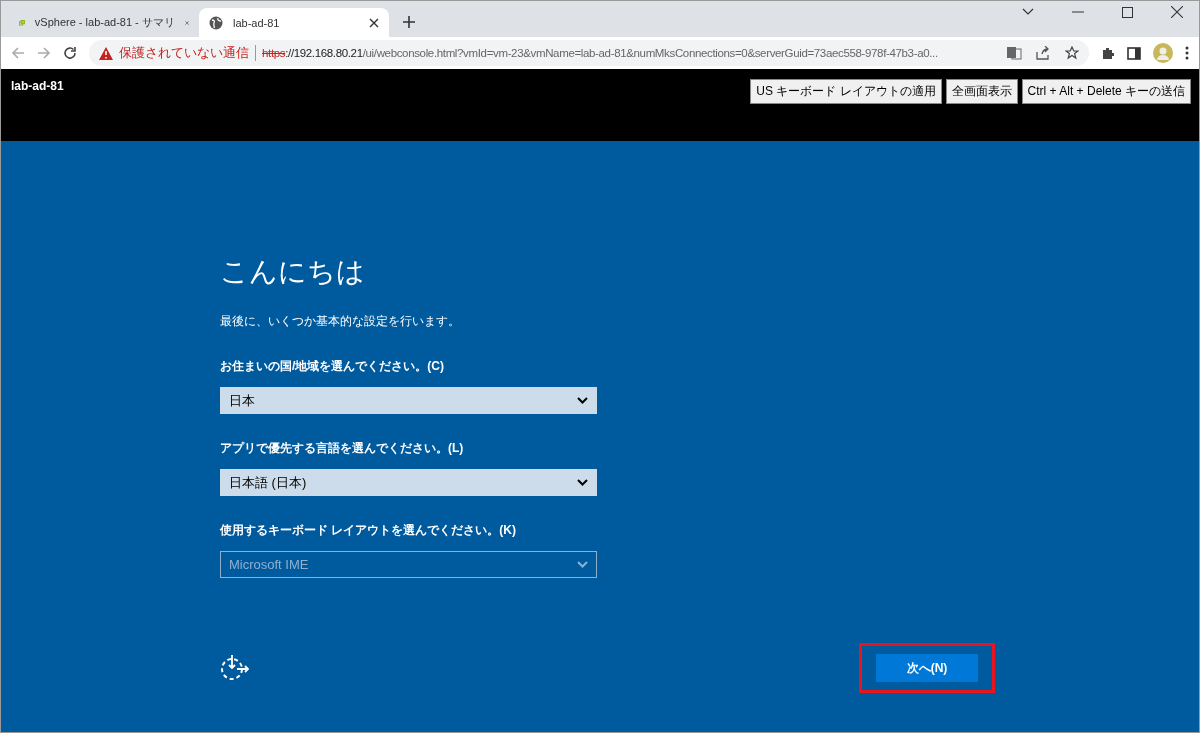 The height and width of the screenshot is (733, 1200). I want to click on security-warning: 保護されていない通信, so click(184, 53).